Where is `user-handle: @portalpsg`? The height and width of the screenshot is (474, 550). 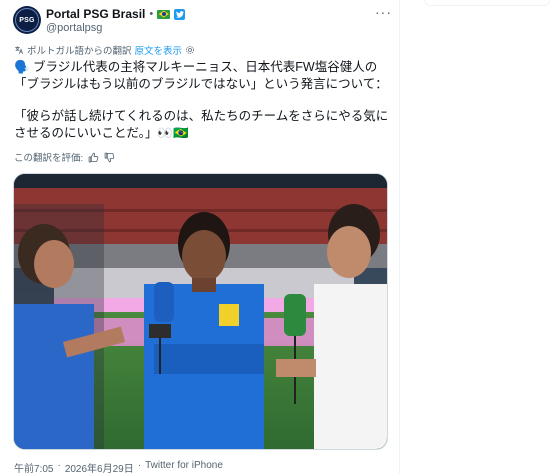
user-handle: @portalpsg is located at coordinates (74, 28).